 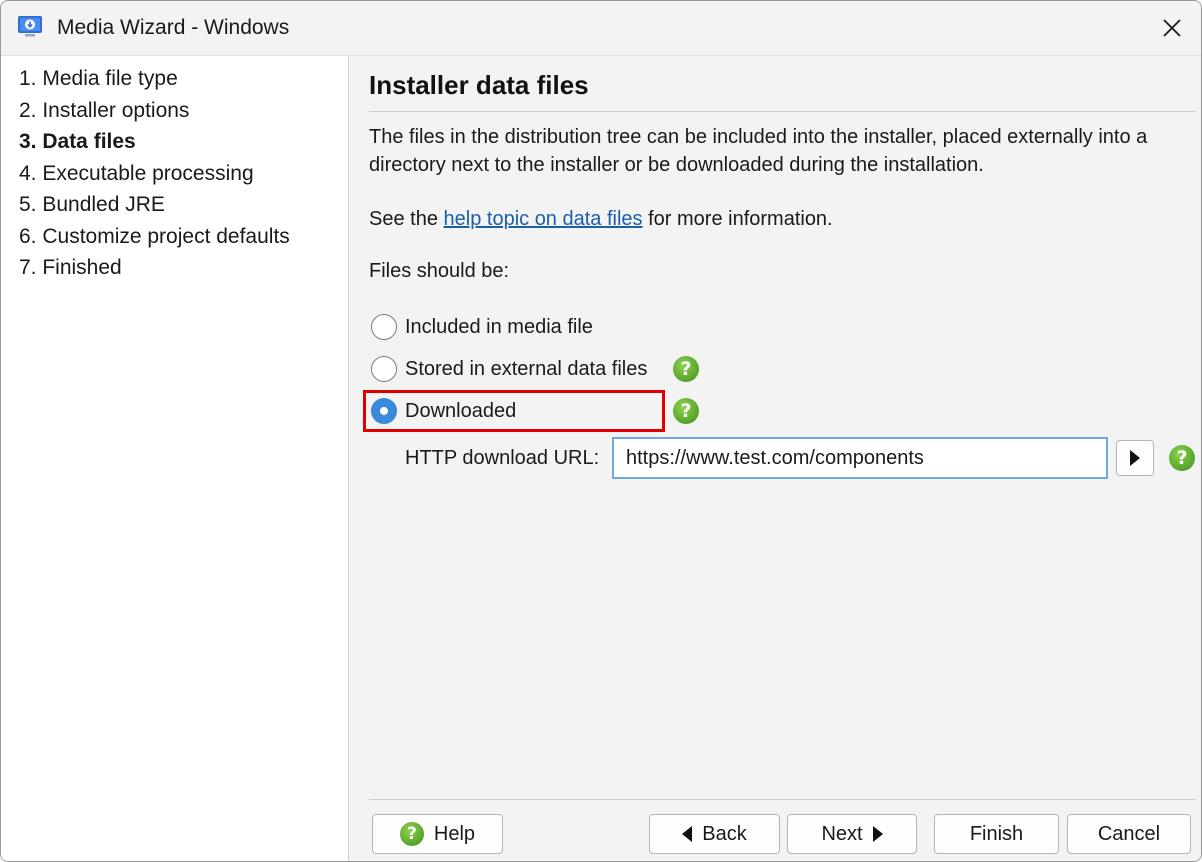 What do you see at coordinates (543, 219) in the screenshot?
I see `help-topic-link: help topic on data files` at bounding box center [543, 219].